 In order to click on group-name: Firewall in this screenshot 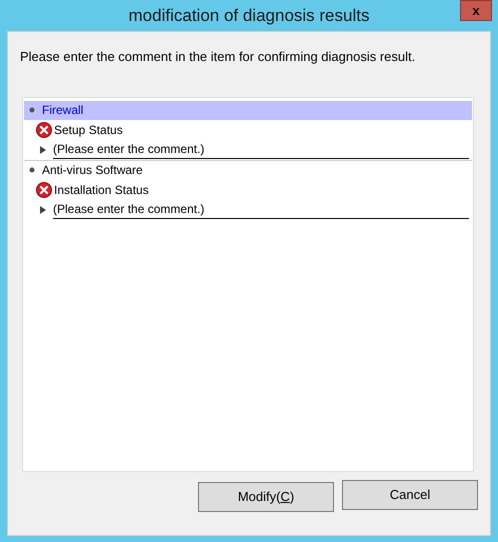, I will do `click(63, 110)`.